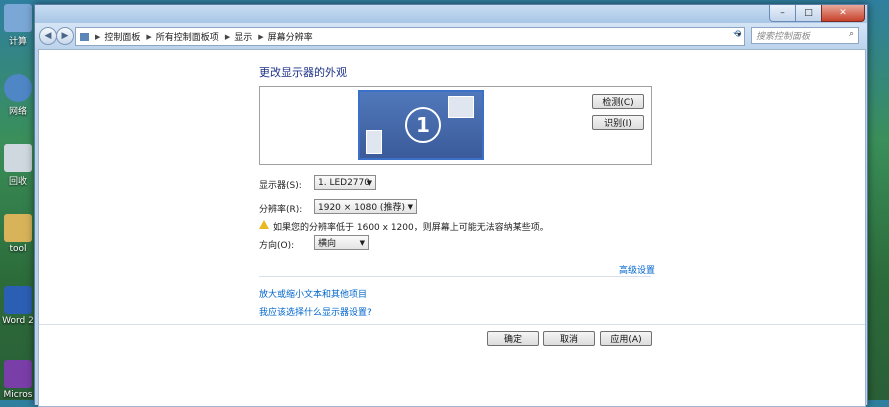 The image size is (889, 407). Describe the element at coordinates (18, 374) in the screenshot. I see `visual-studio-icon` at that location.